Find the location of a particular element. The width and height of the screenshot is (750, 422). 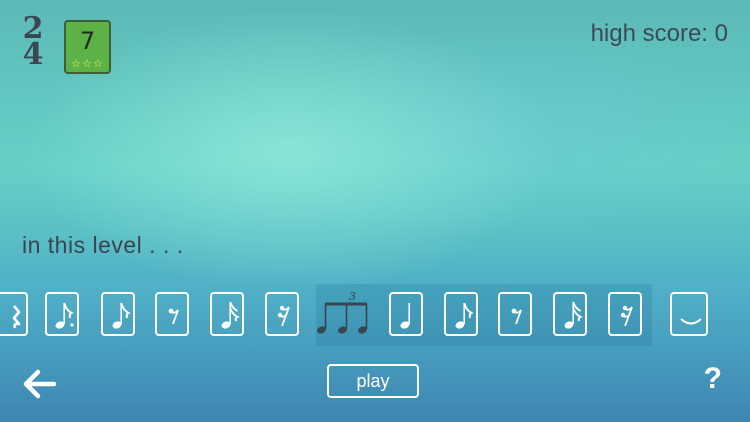

note-strip: 3 is located at coordinates (375, 315).